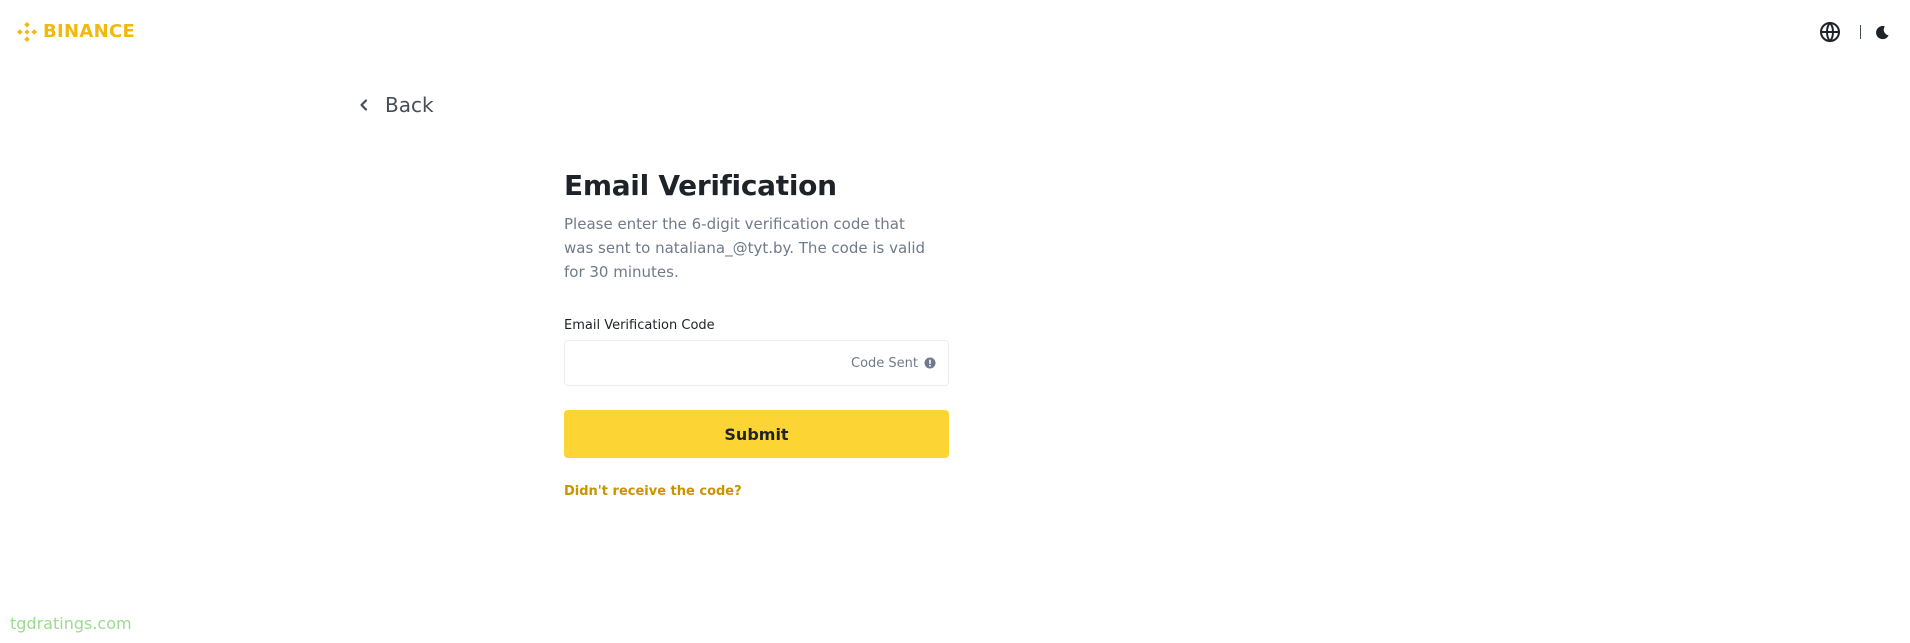 The width and height of the screenshot is (1910, 643). I want to click on globe-icon, so click(1830, 32).